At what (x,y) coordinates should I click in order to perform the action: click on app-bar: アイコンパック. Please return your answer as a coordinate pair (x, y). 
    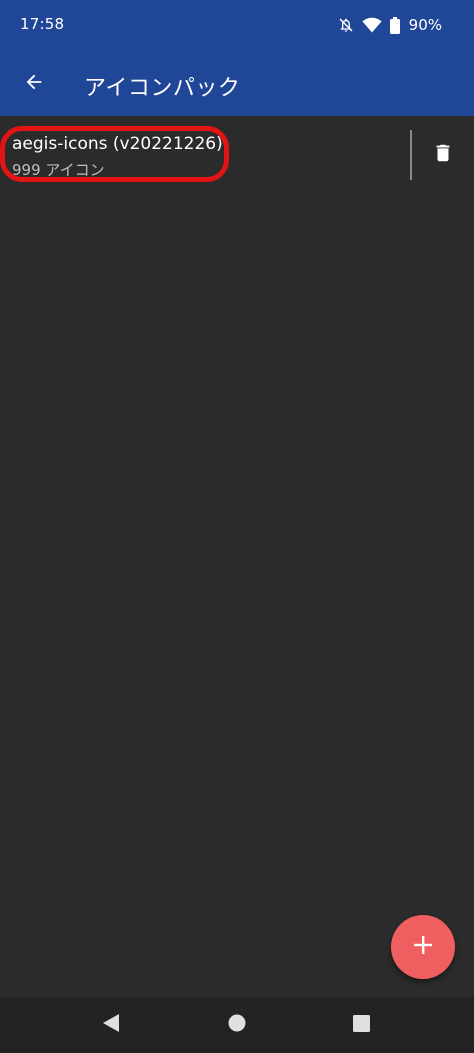
    Looking at the image, I should click on (237, 84).